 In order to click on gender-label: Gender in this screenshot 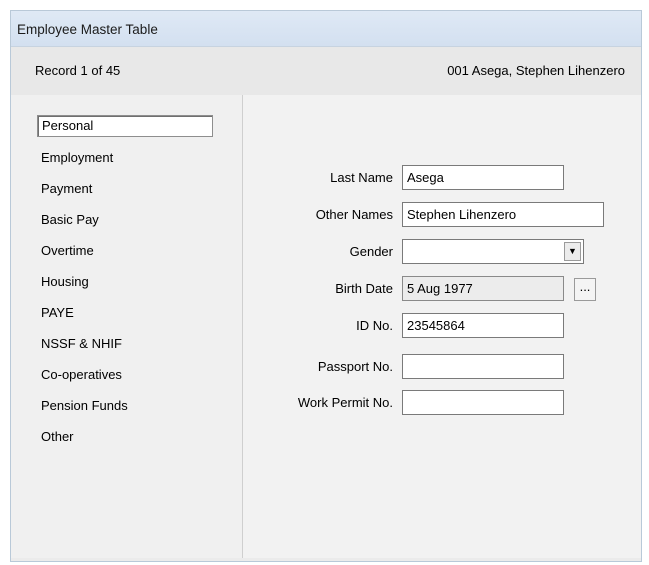, I will do `click(371, 251)`.